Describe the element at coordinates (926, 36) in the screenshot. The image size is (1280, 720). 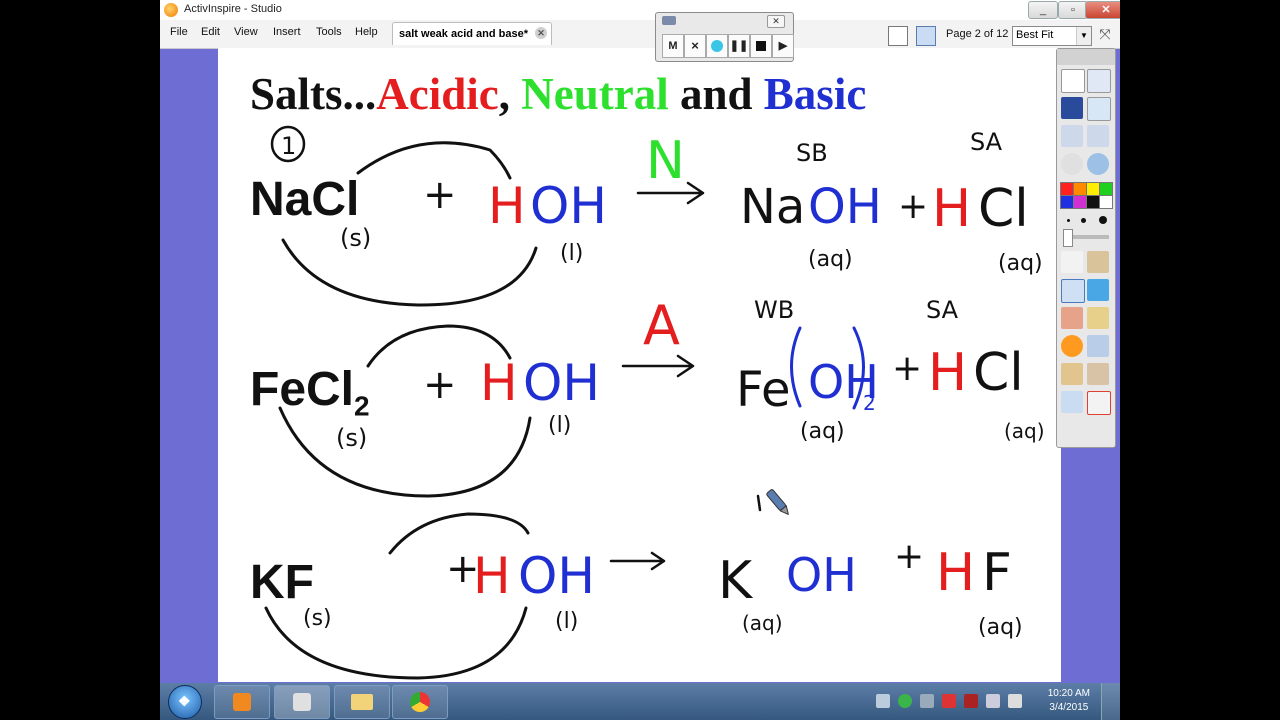
I see `dual-user-icon` at that location.